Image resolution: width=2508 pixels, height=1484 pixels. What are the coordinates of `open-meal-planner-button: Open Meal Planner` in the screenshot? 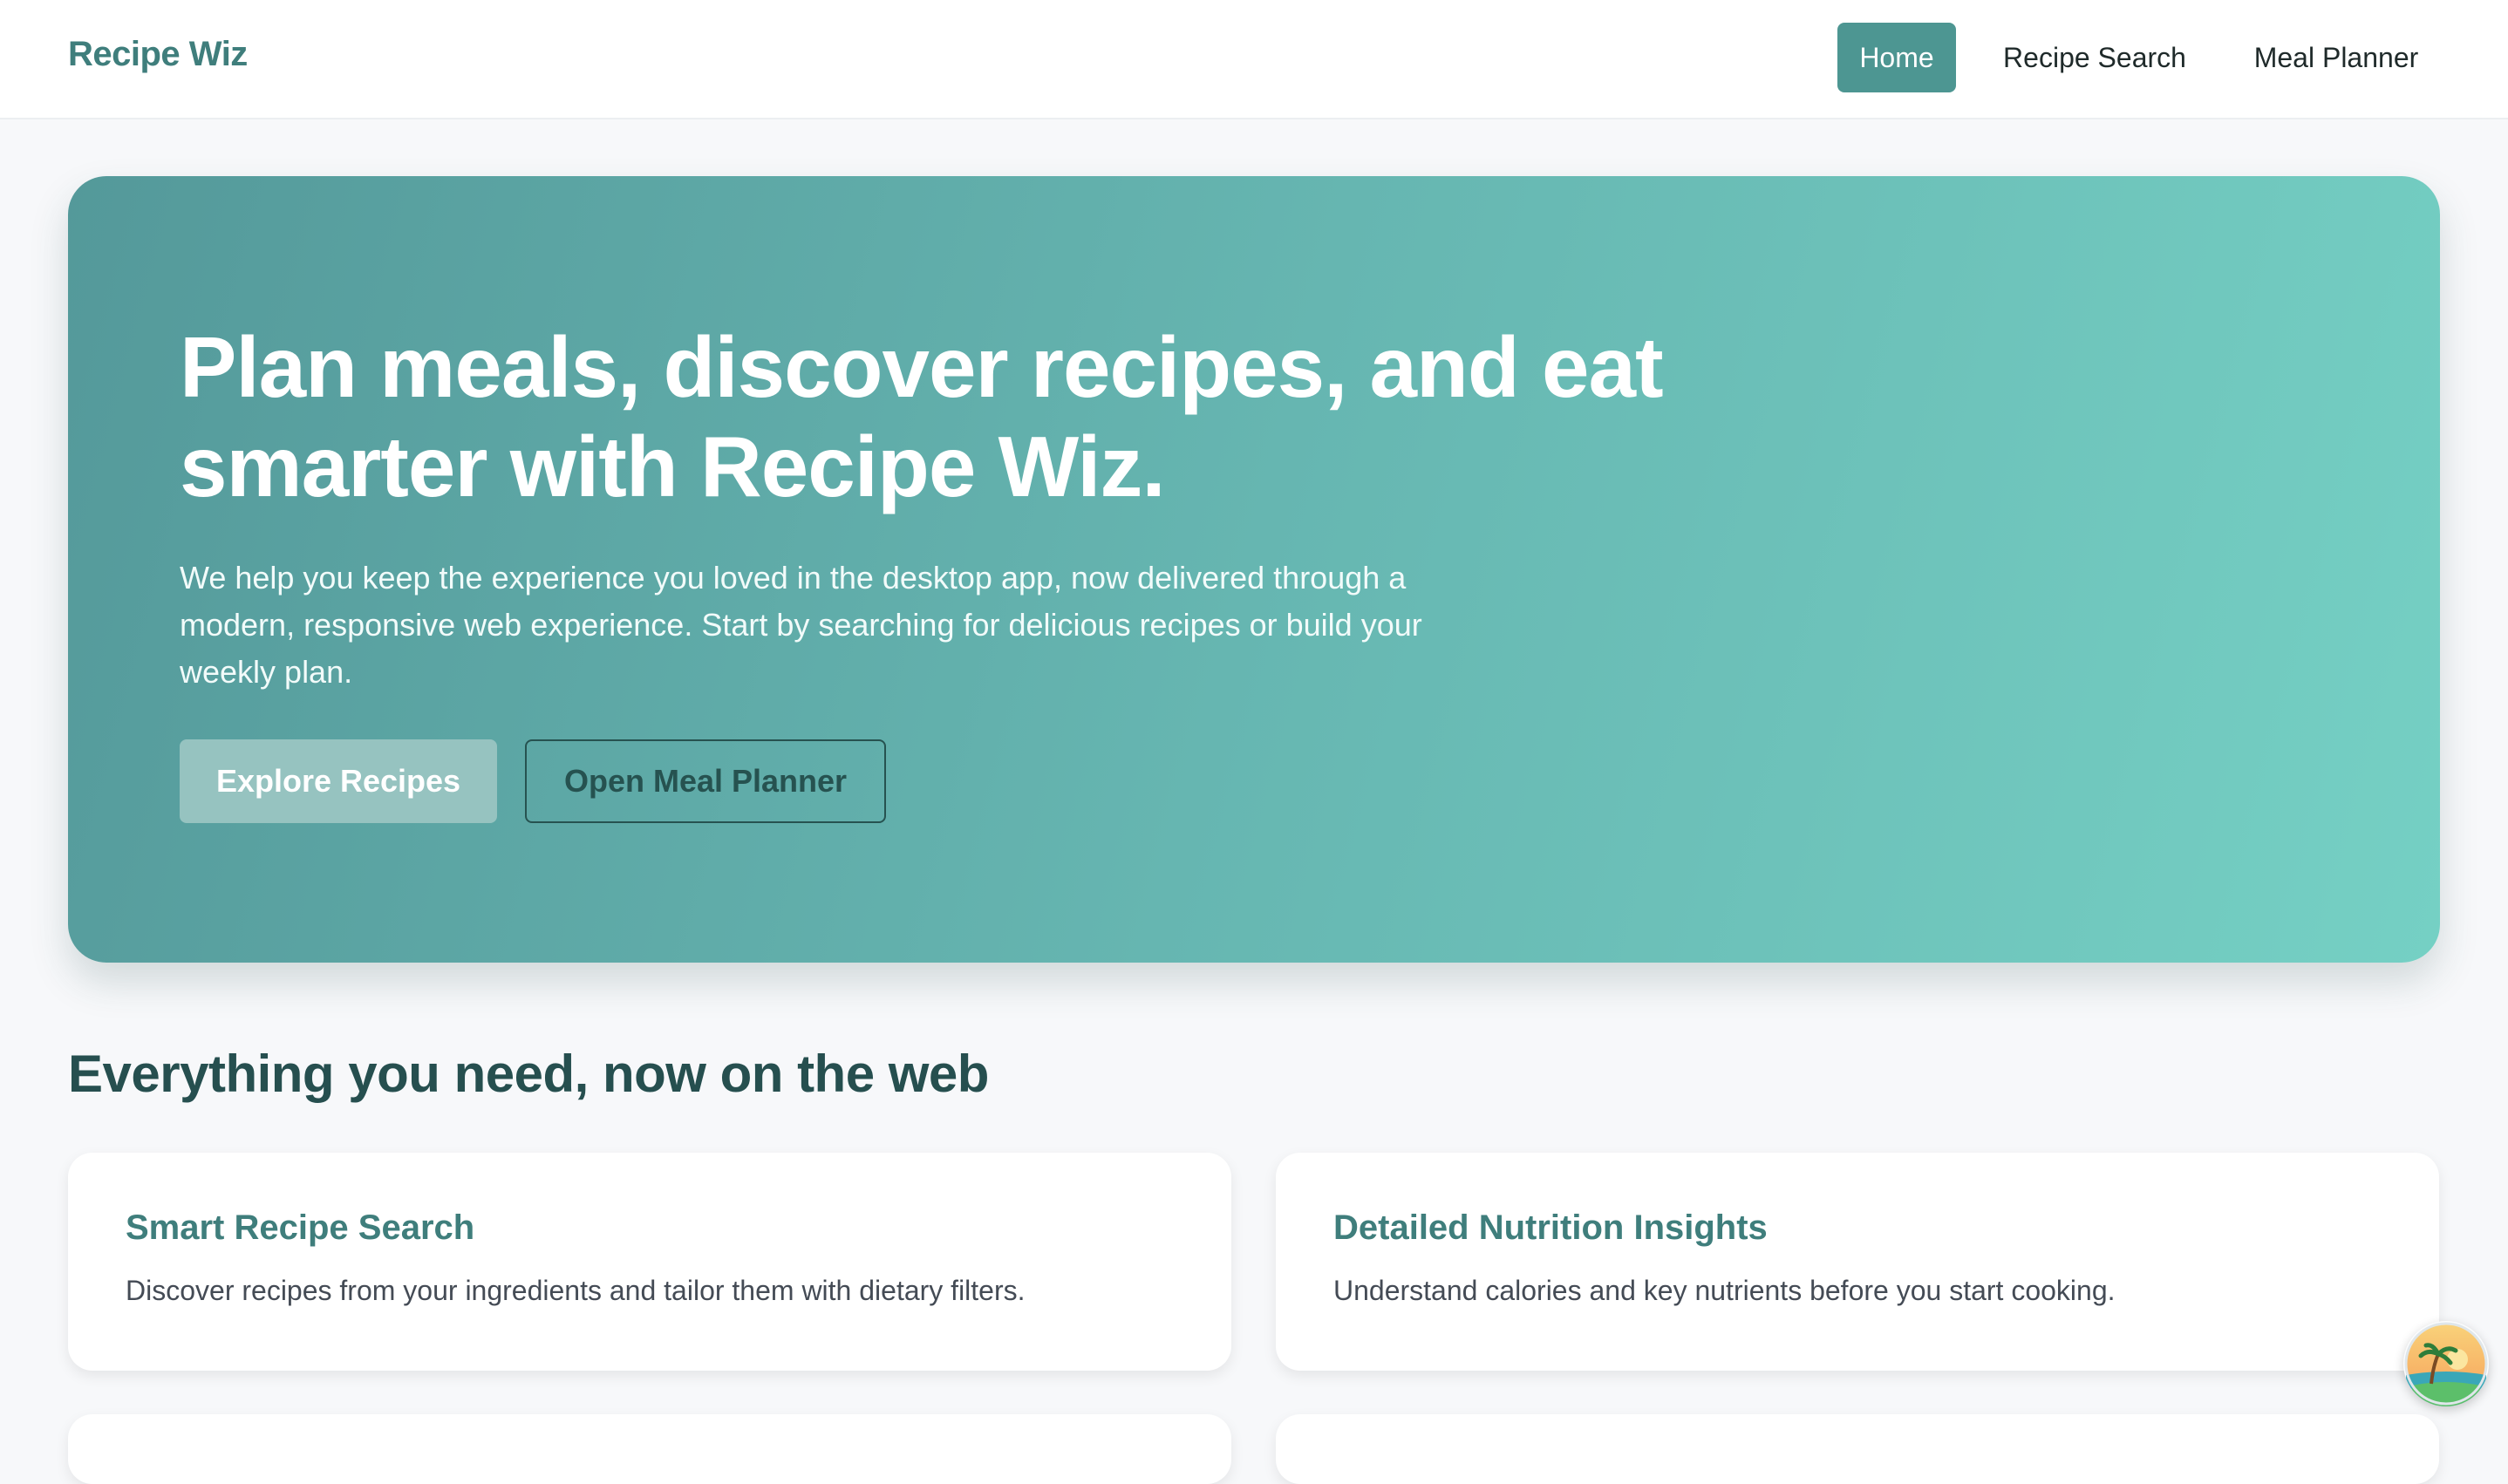 It's located at (705, 781).